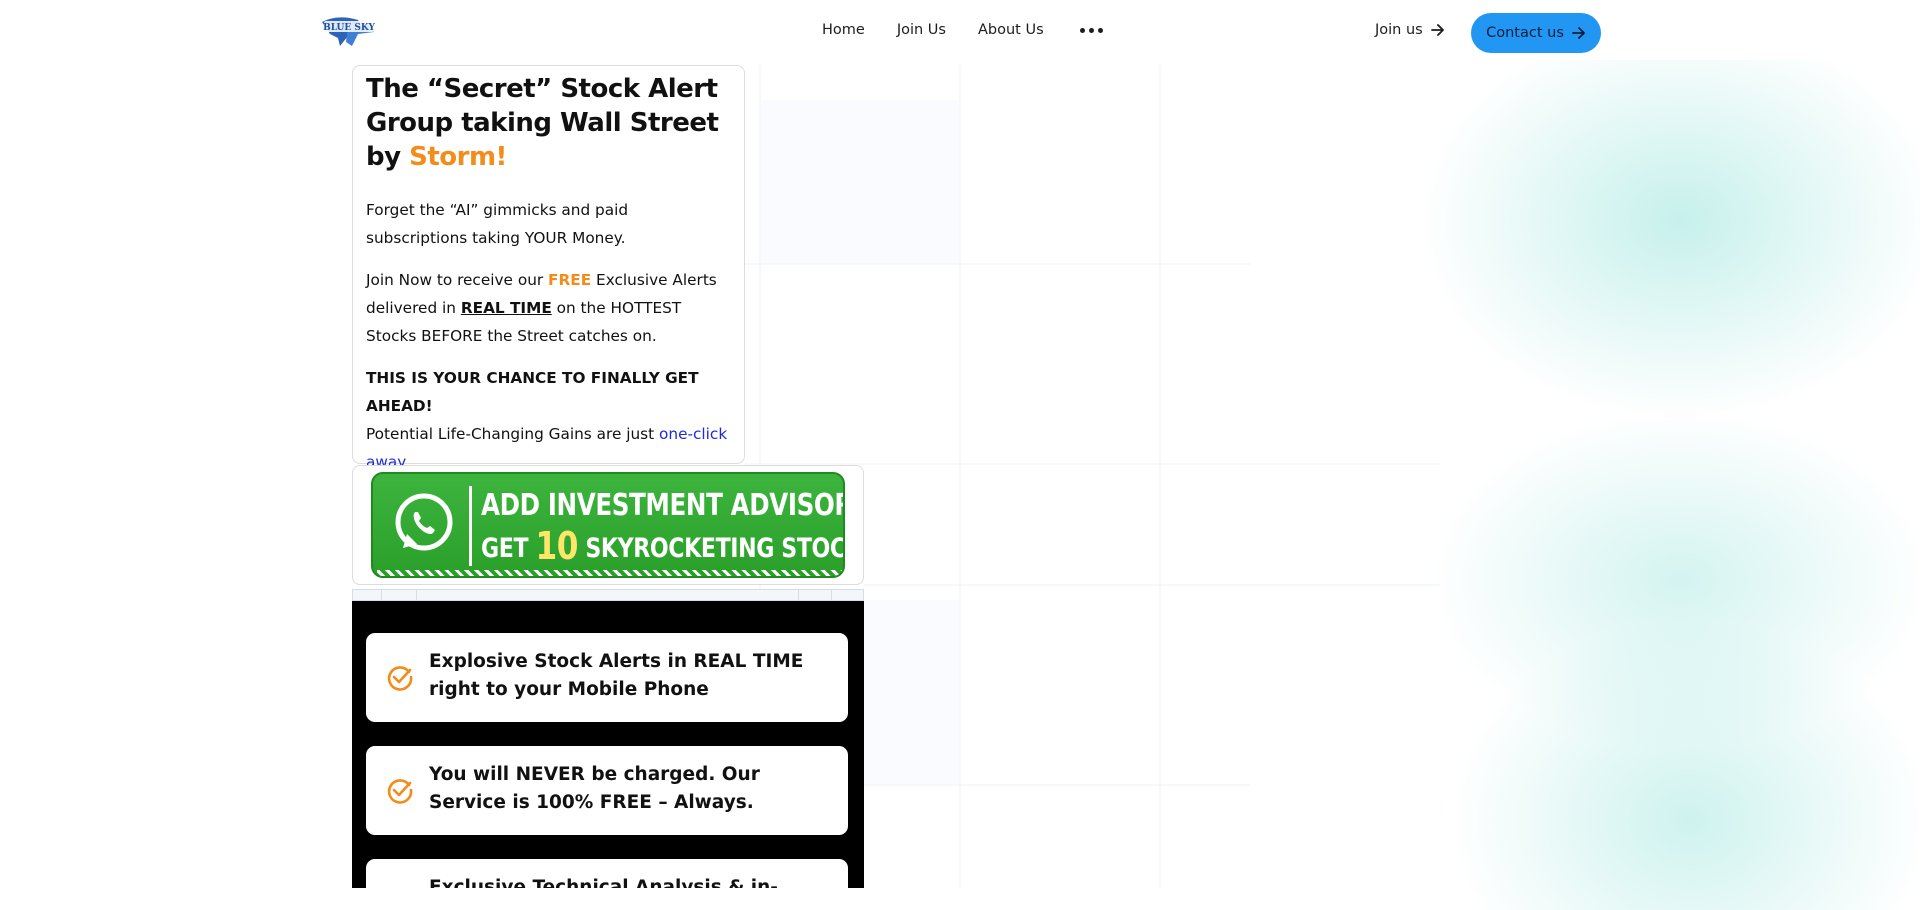 The height and width of the screenshot is (910, 1920). I want to click on banner-stripe, so click(610, 573).